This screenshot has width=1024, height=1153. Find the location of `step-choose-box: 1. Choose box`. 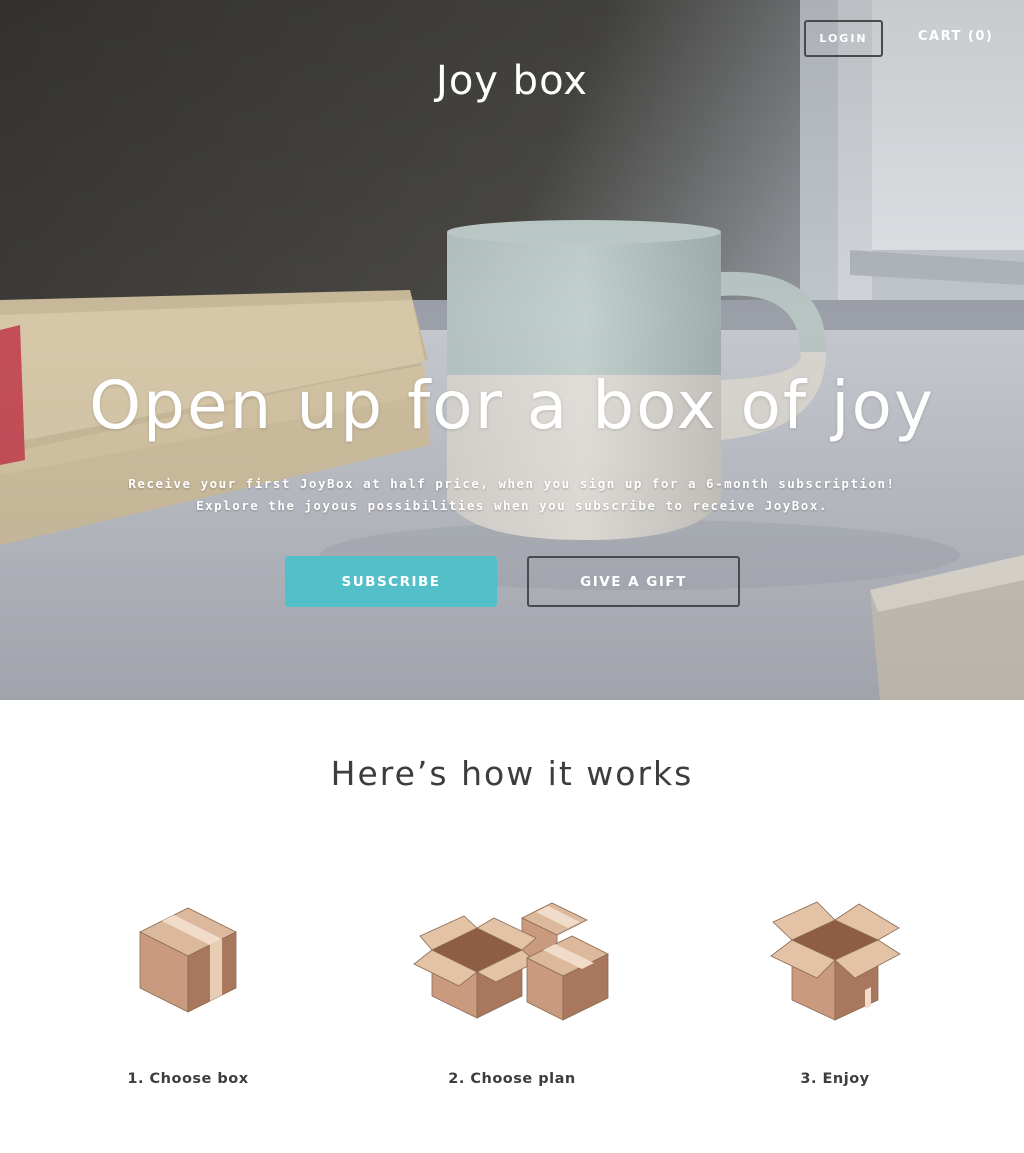

step-choose-box: 1. Choose box is located at coordinates (188, 995).